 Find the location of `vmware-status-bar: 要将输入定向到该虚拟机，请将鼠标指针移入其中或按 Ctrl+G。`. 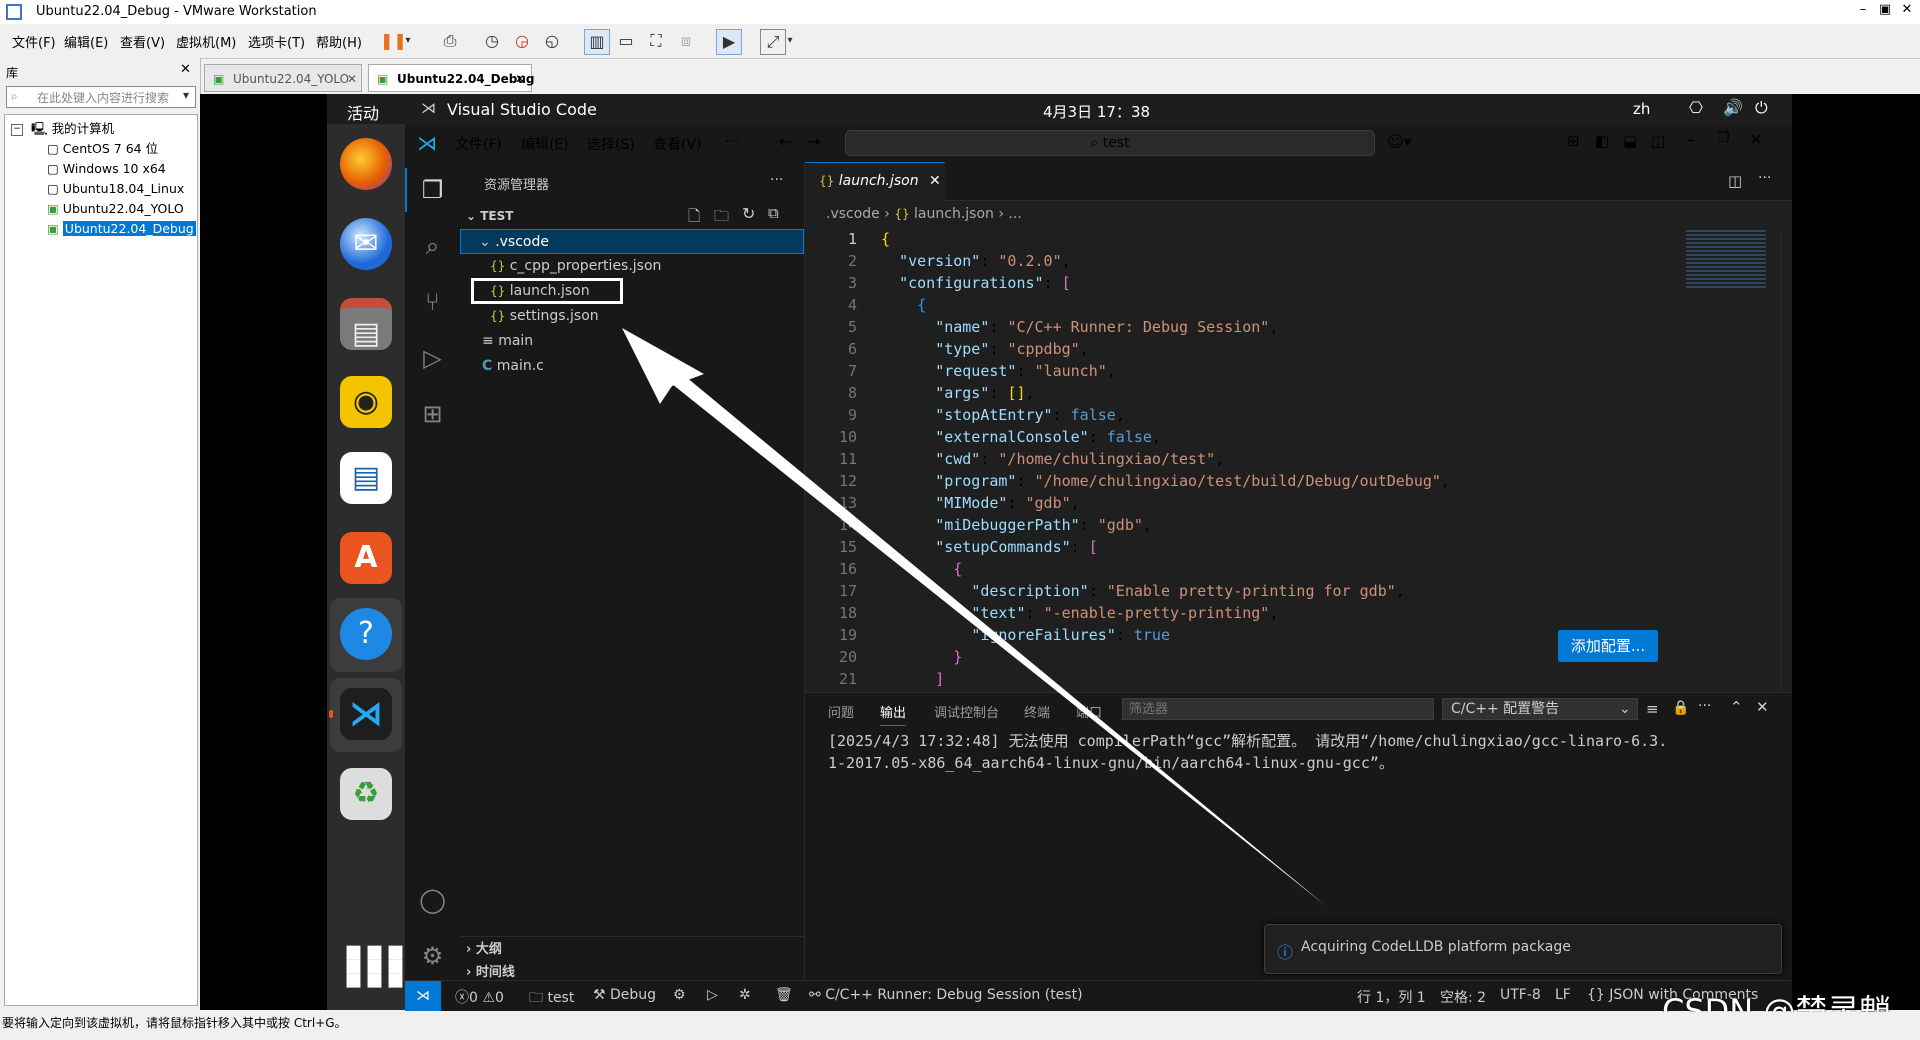

vmware-status-bar: 要将输入定向到该虚拟机，请将鼠标指针移入其中或按 Ctrl+G。 is located at coordinates (960, 1026).